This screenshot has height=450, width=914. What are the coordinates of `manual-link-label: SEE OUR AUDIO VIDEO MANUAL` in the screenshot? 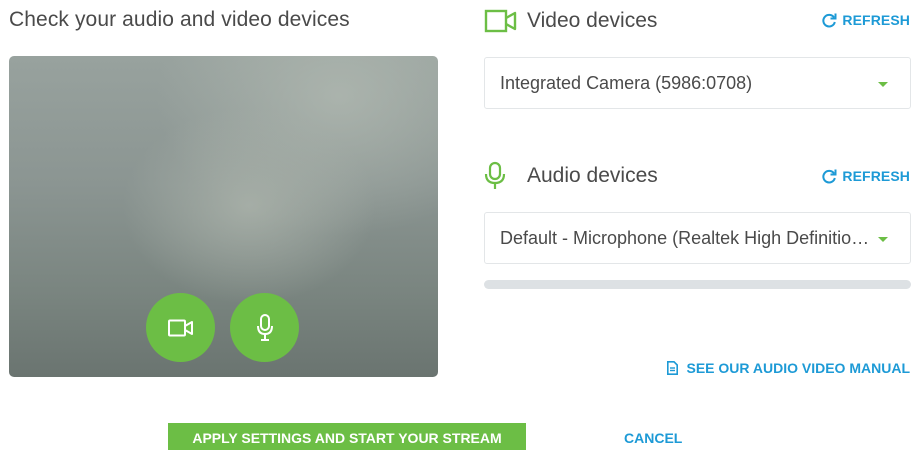 It's located at (798, 368).